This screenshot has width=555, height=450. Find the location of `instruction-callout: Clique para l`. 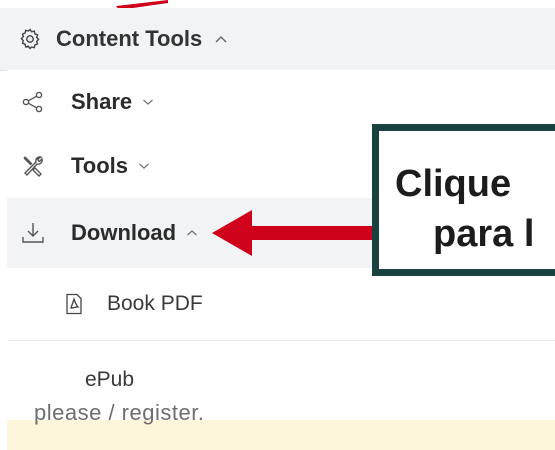

instruction-callout: Clique para l is located at coordinates (463, 200).